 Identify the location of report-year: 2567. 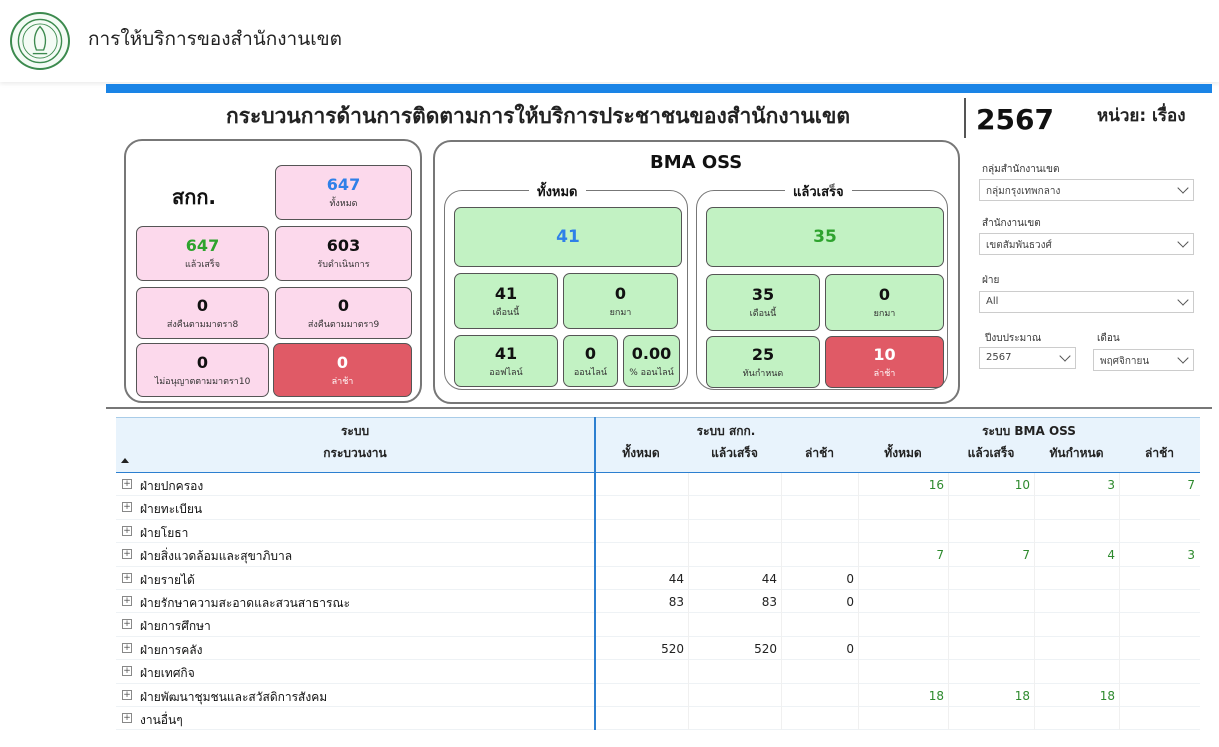
(1015, 119).